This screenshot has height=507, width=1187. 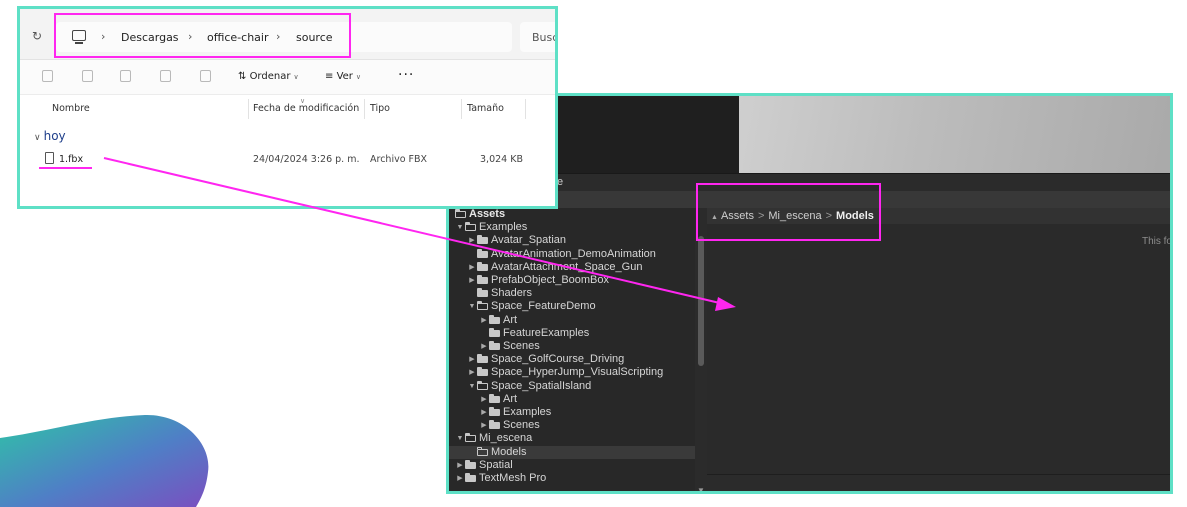 I want to click on folder-tree-item: ▶ Space_HyperJump_VisualScripting, so click(x=572, y=372).